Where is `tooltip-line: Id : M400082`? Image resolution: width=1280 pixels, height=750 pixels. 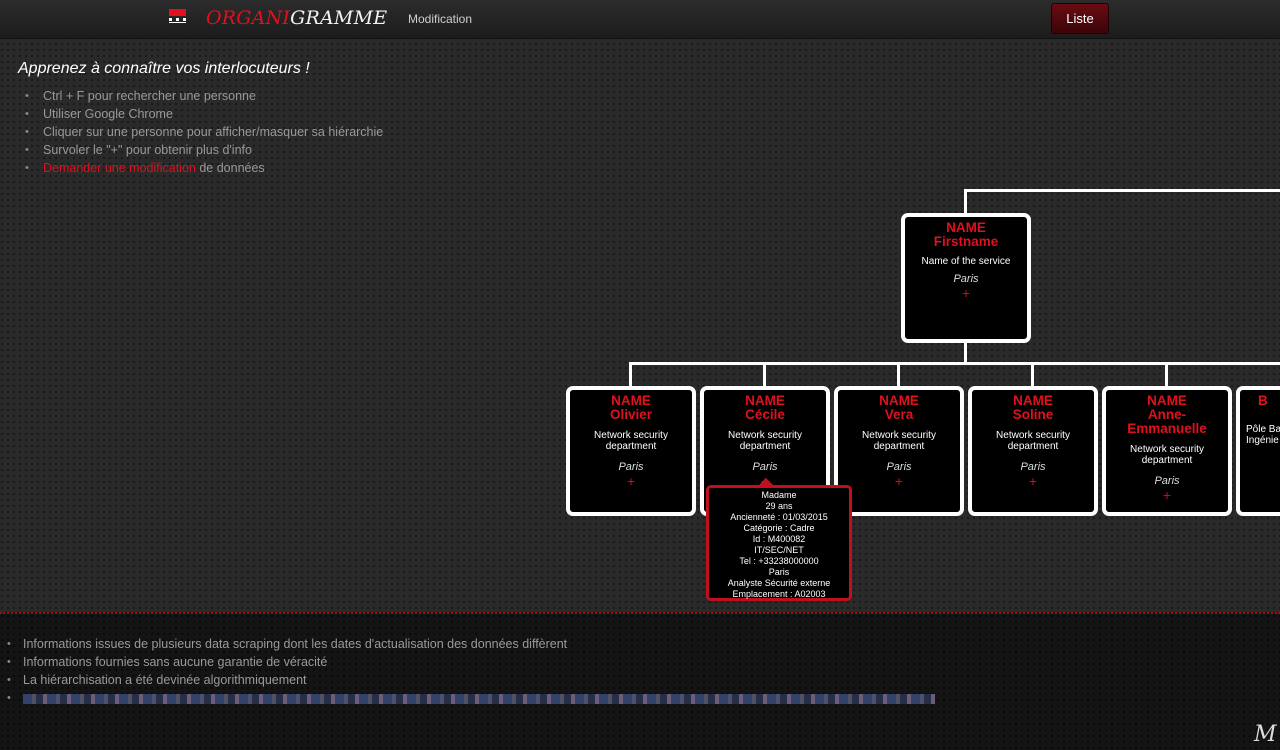 tooltip-line: Id : M400082 is located at coordinates (779, 539).